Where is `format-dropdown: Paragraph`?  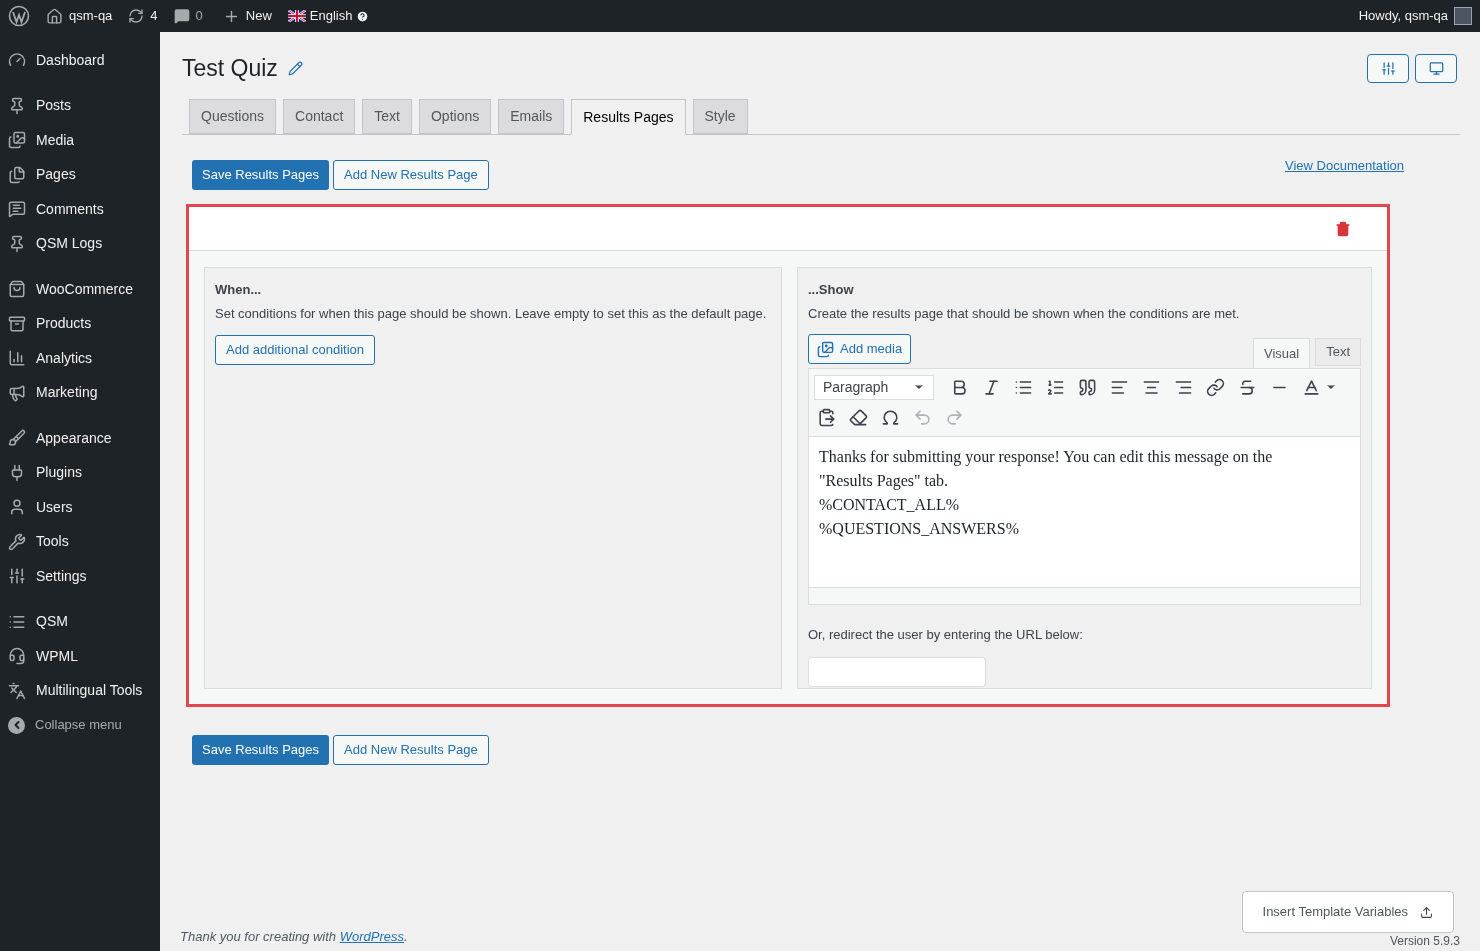 format-dropdown: Paragraph is located at coordinates (874, 387).